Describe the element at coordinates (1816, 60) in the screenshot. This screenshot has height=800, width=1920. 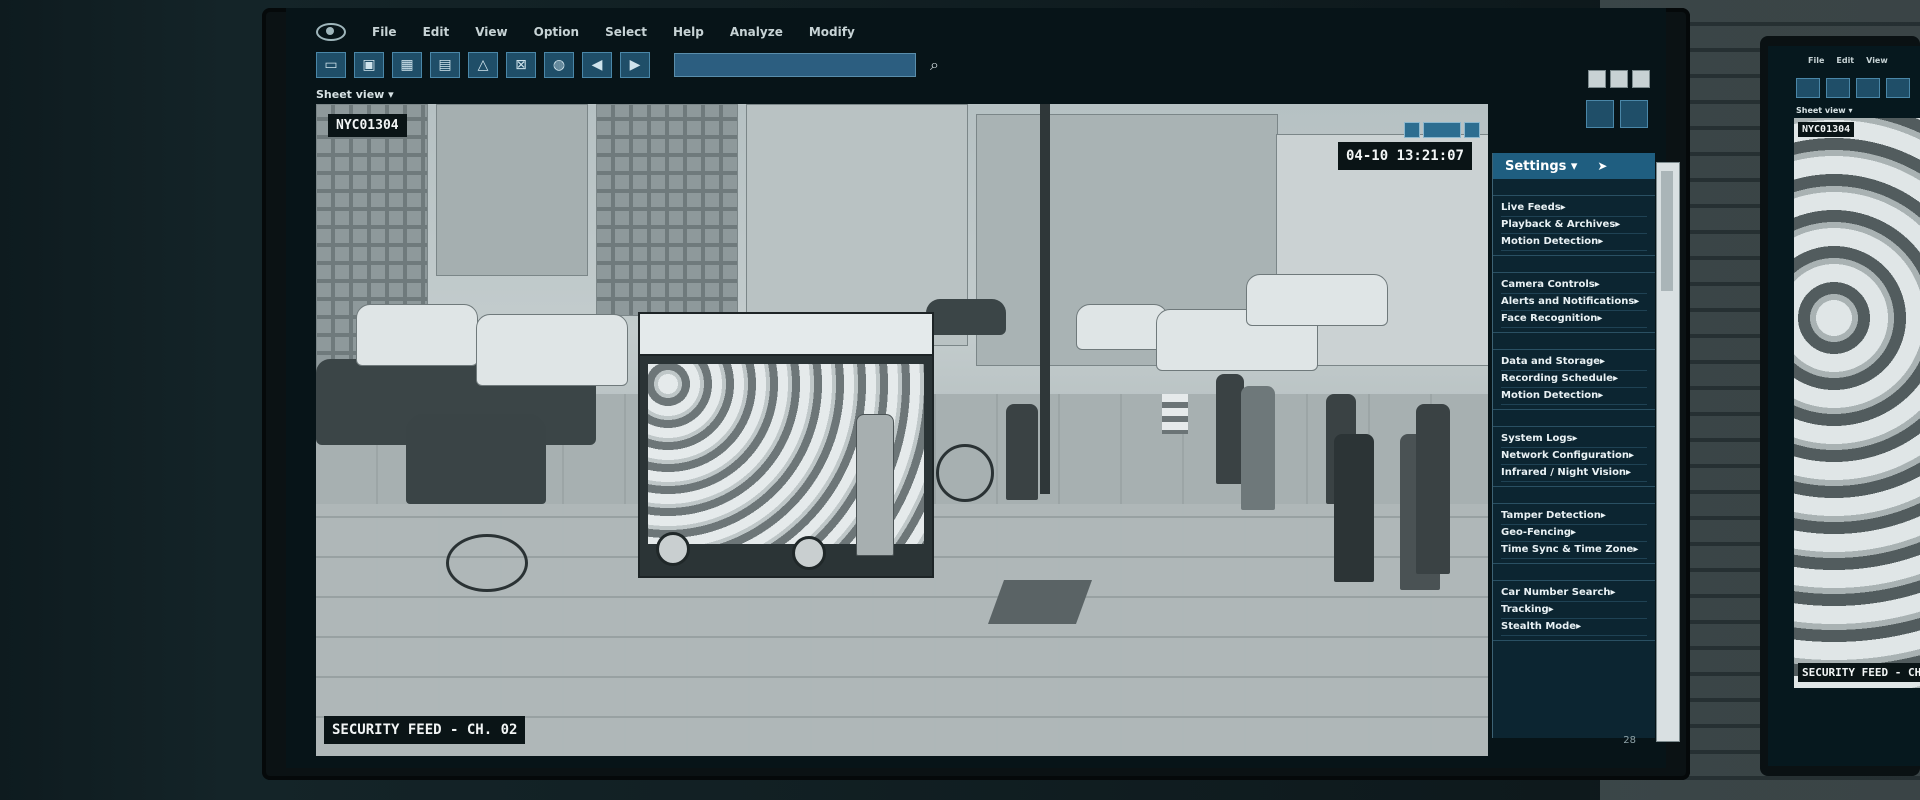
I see `secondary-menu-file: File` at that location.